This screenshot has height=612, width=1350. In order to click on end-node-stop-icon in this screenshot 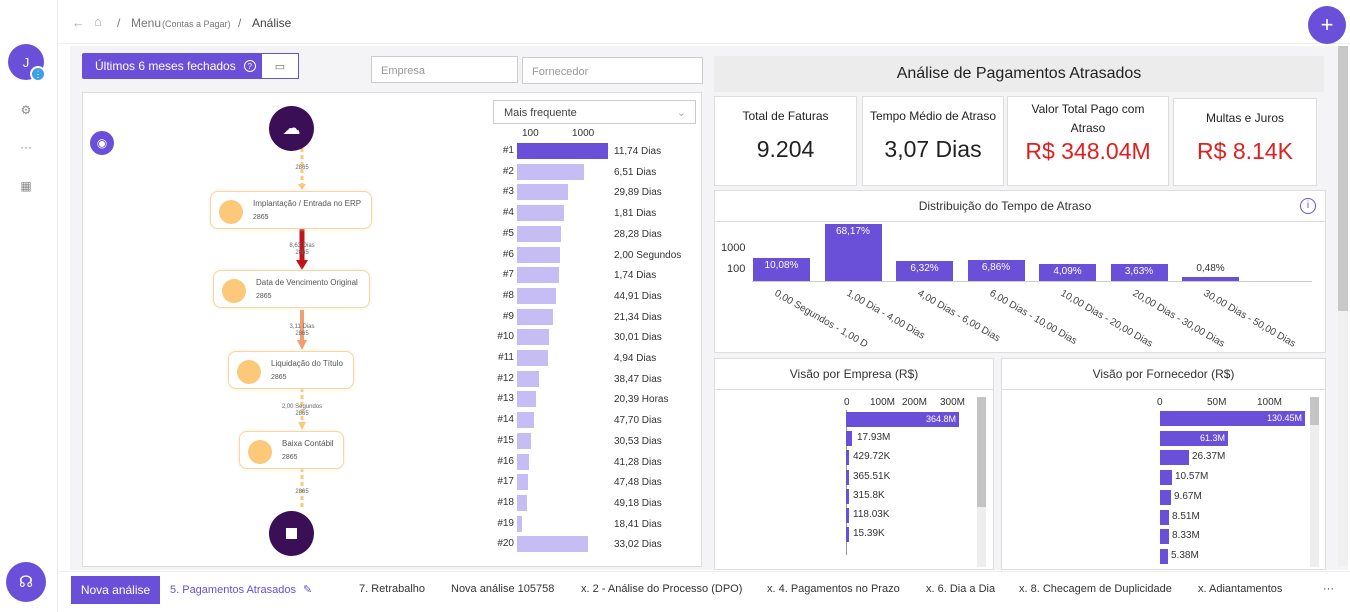, I will do `click(291, 533)`.